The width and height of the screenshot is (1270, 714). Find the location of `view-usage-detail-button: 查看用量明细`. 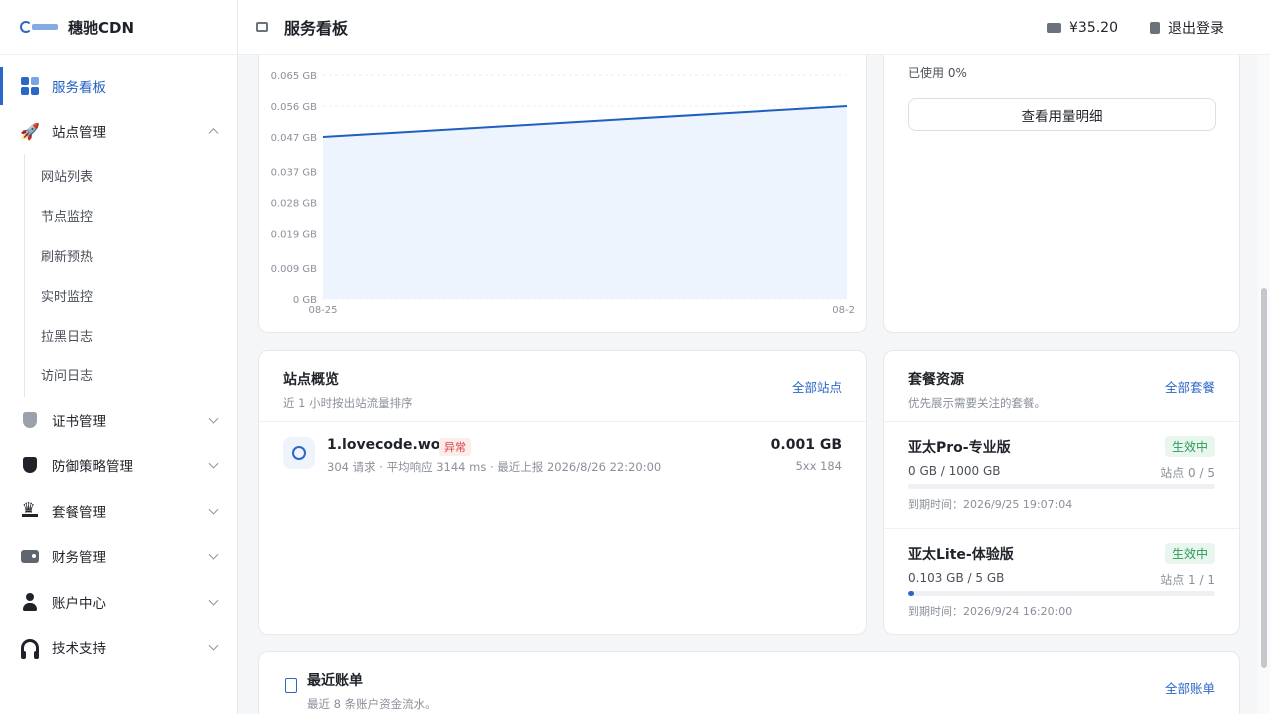

view-usage-detail-button: 查看用量明细 is located at coordinates (1062, 114).